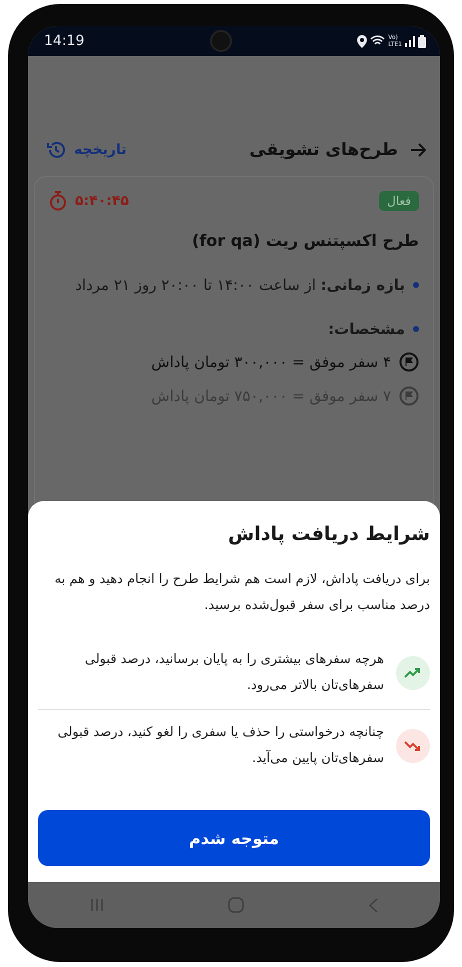  I want to click on campaign-detail: بازه زمانی: از ساعت ۱۴:۰۰ تا ۲۰:۰۰ روز ۲۱ مرداد, so click(240, 285).